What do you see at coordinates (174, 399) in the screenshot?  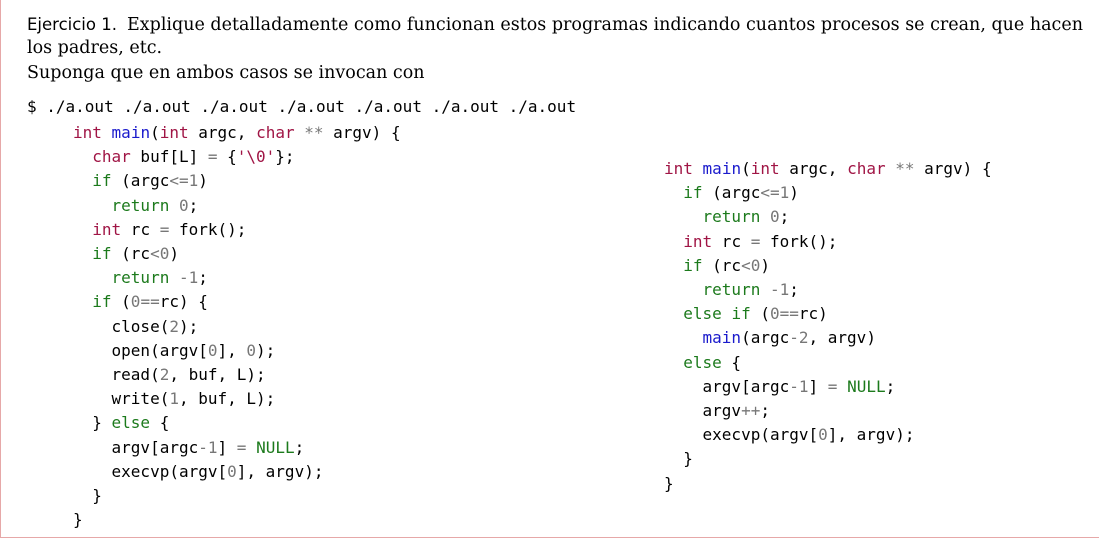 I see `code-left-line: write(1, buf, L);` at bounding box center [174, 399].